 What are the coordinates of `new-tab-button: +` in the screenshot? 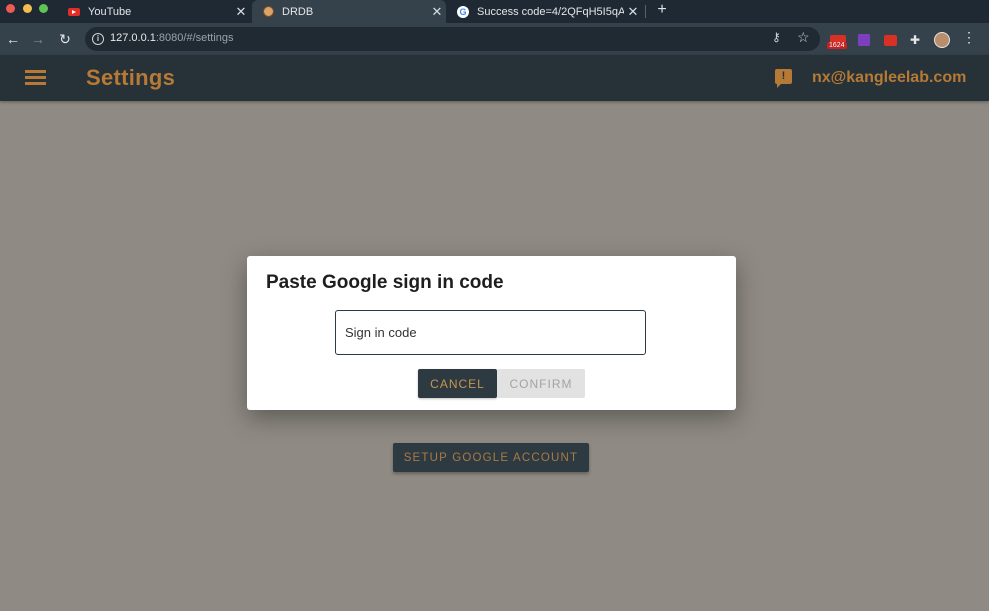 It's located at (662, 10).